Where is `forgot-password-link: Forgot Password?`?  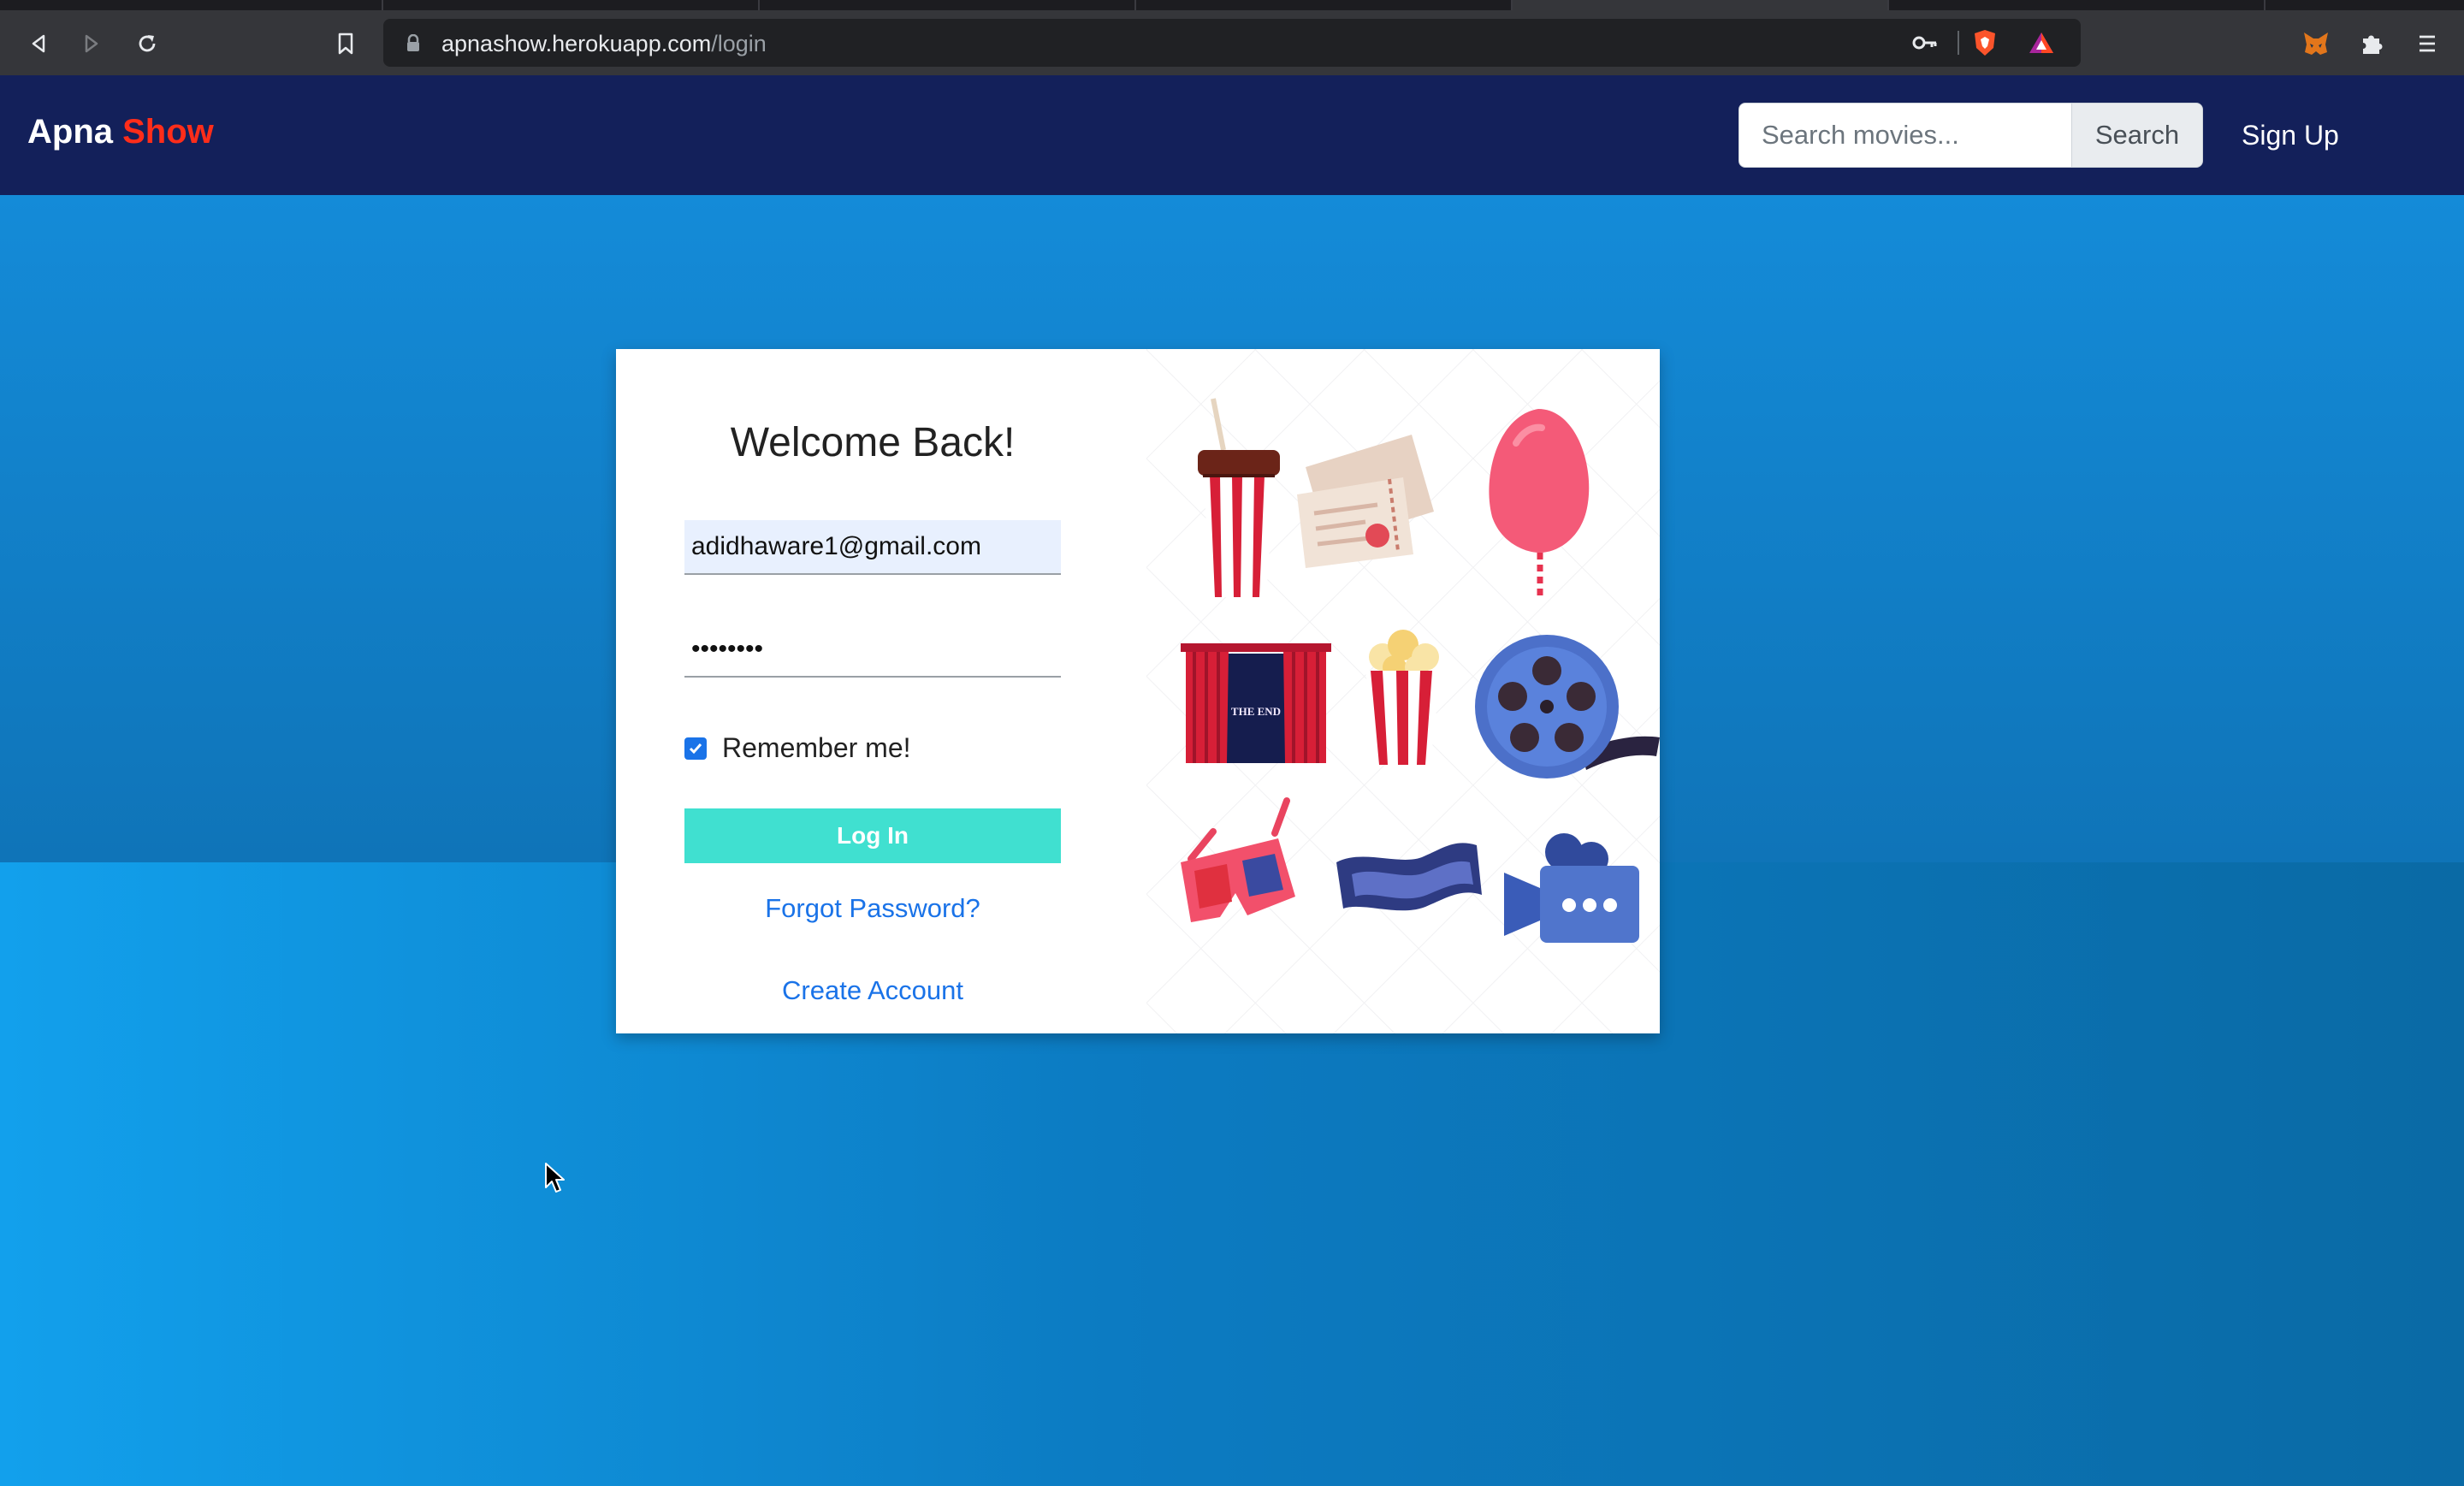
forgot-password-link: Forgot Password? is located at coordinates (872, 908).